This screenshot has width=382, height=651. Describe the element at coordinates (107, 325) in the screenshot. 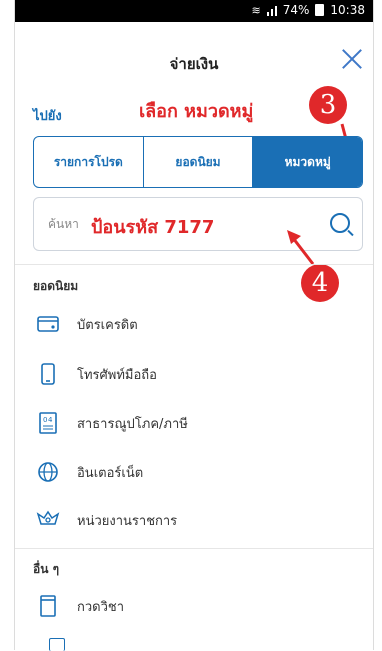

I see `list-item-label: บัตรเครดิต` at that location.